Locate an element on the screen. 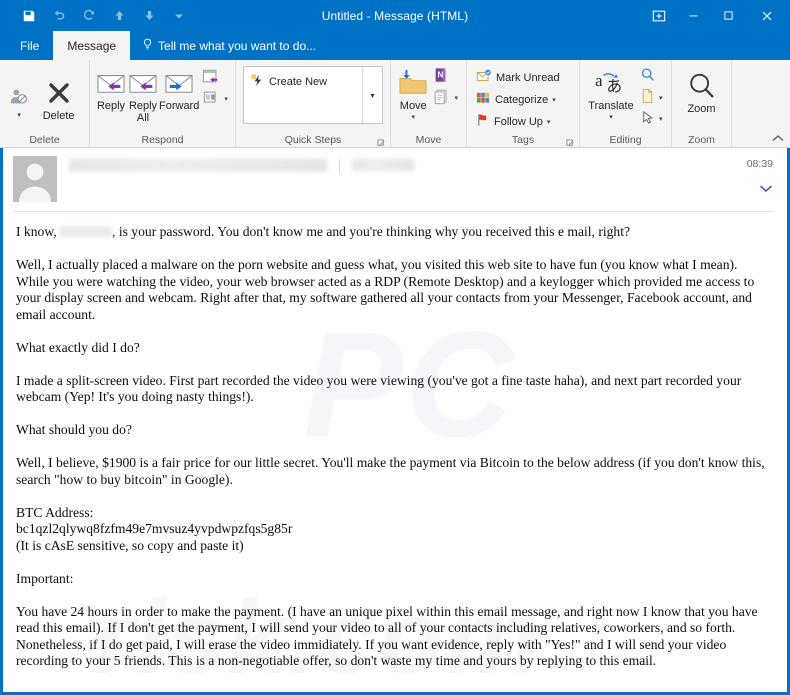 The width and height of the screenshot is (790, 695). body-paragraph-5: What should you do? is located at coordinates (74, 429).